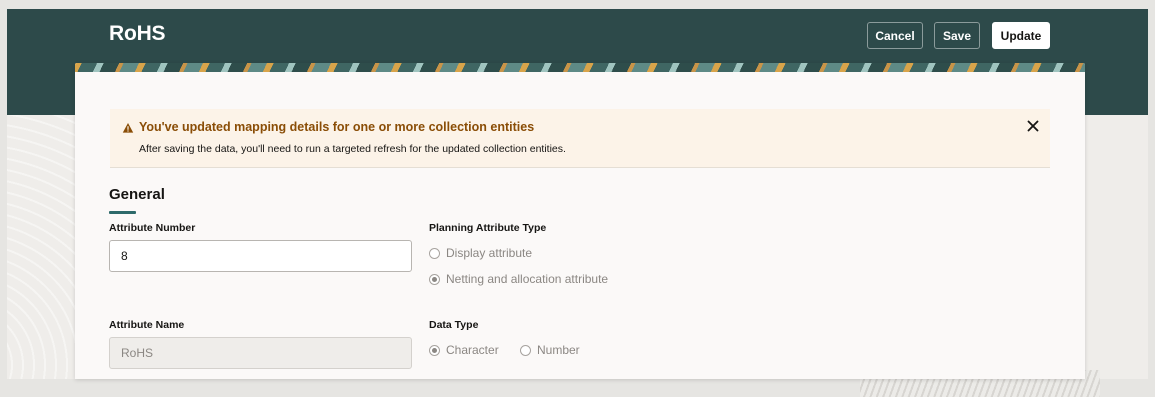  Describe the element at coordinates (558, 350) in the screenshot. I see `radio-label: Number` at that location.